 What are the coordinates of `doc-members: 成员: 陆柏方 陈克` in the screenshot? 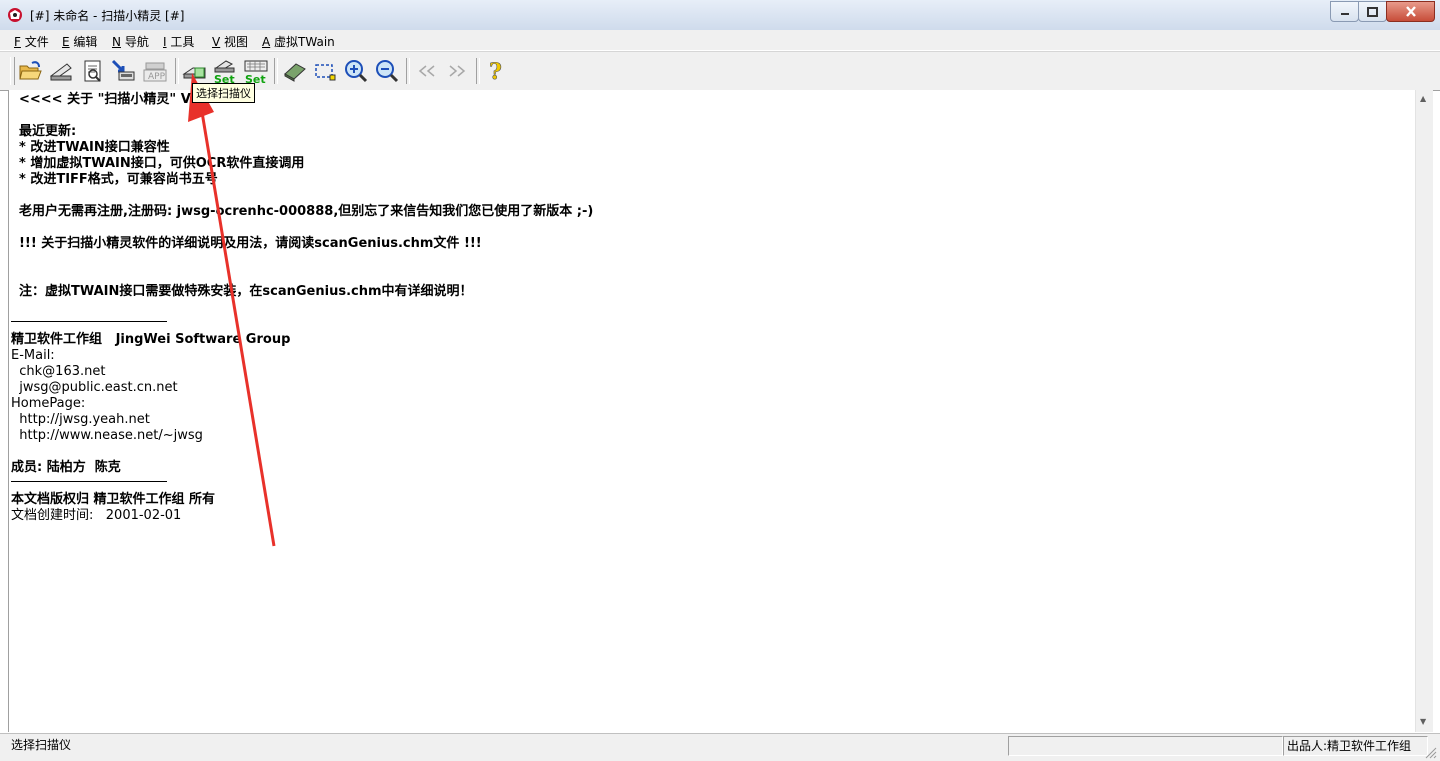 It's located at (66, 467).